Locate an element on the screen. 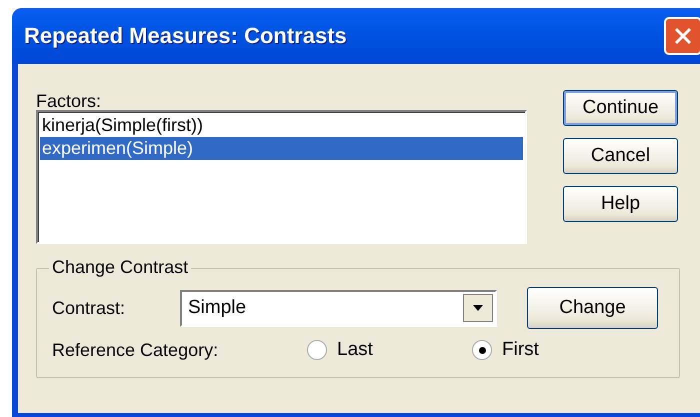 The image size is (700, 417). window-title: Repeated Measures: Contrasts is located at coordinates (185, 36).